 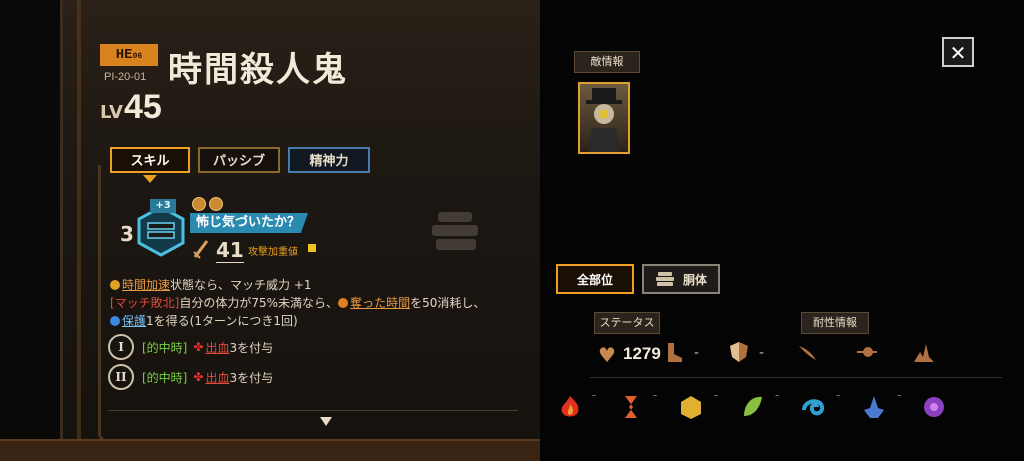 I want to click on gluttony-icon, so click(x=753, y=406).